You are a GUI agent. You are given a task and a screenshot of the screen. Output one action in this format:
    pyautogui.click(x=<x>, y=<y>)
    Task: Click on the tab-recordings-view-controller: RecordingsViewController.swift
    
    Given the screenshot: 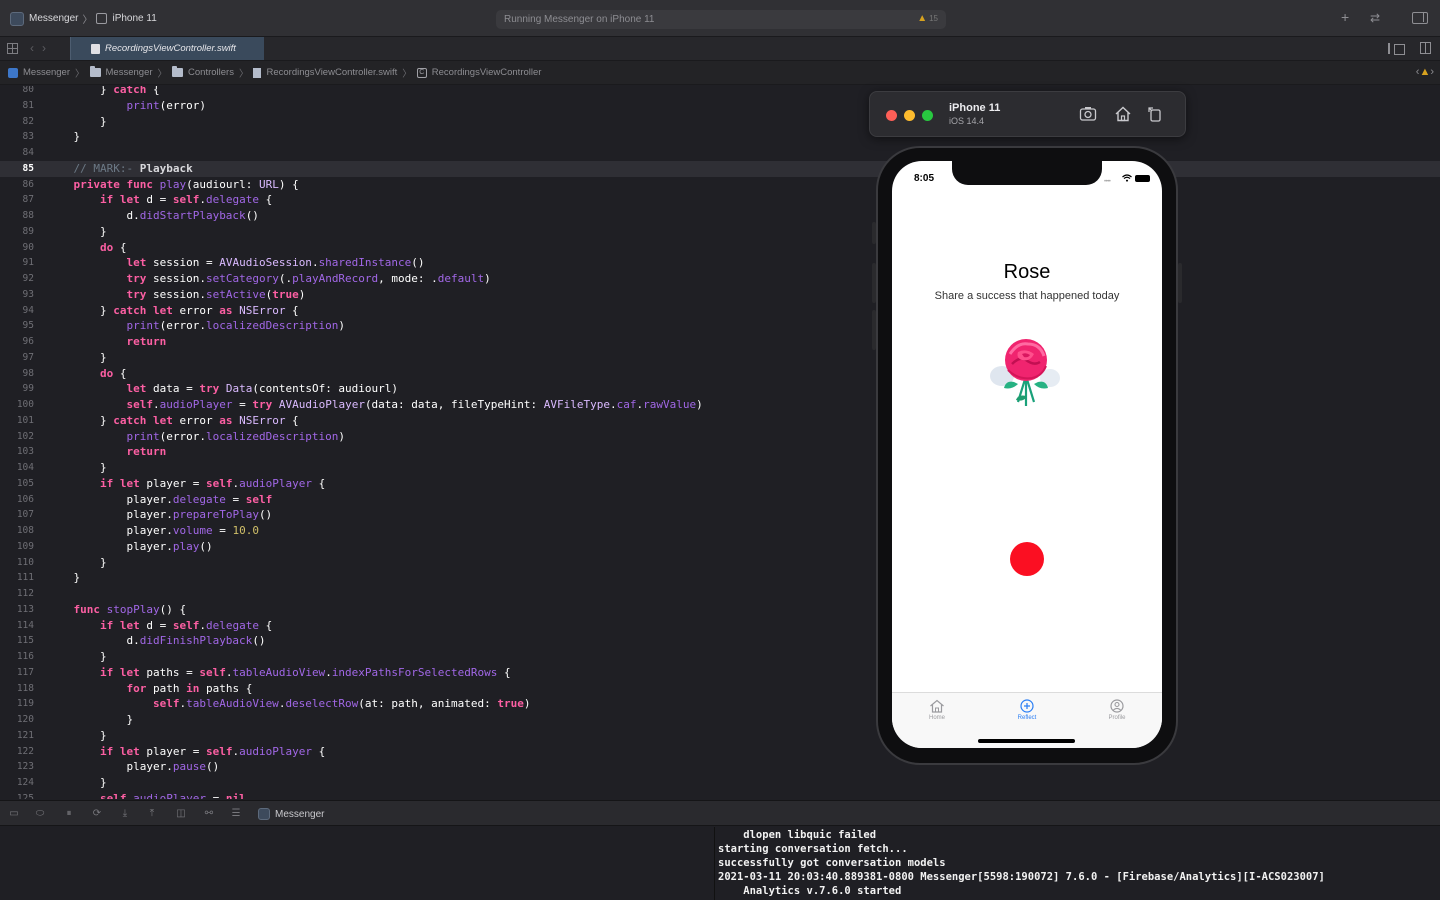 What is the action you would take?
    pyautogui.click(x=167, y=48)
    